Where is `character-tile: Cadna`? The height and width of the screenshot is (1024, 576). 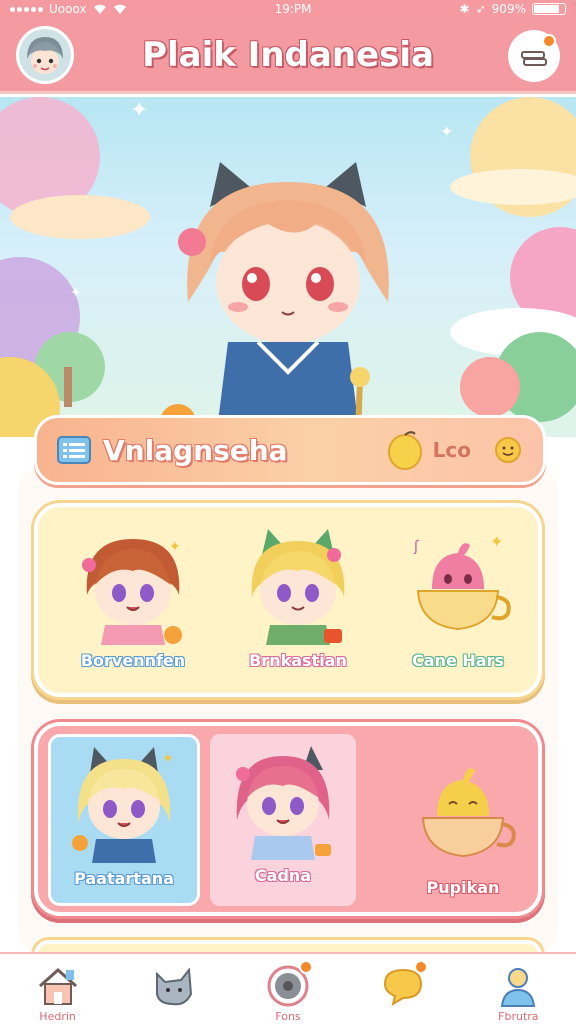 character-tile: Cadna is located at coordinates (283, 820).